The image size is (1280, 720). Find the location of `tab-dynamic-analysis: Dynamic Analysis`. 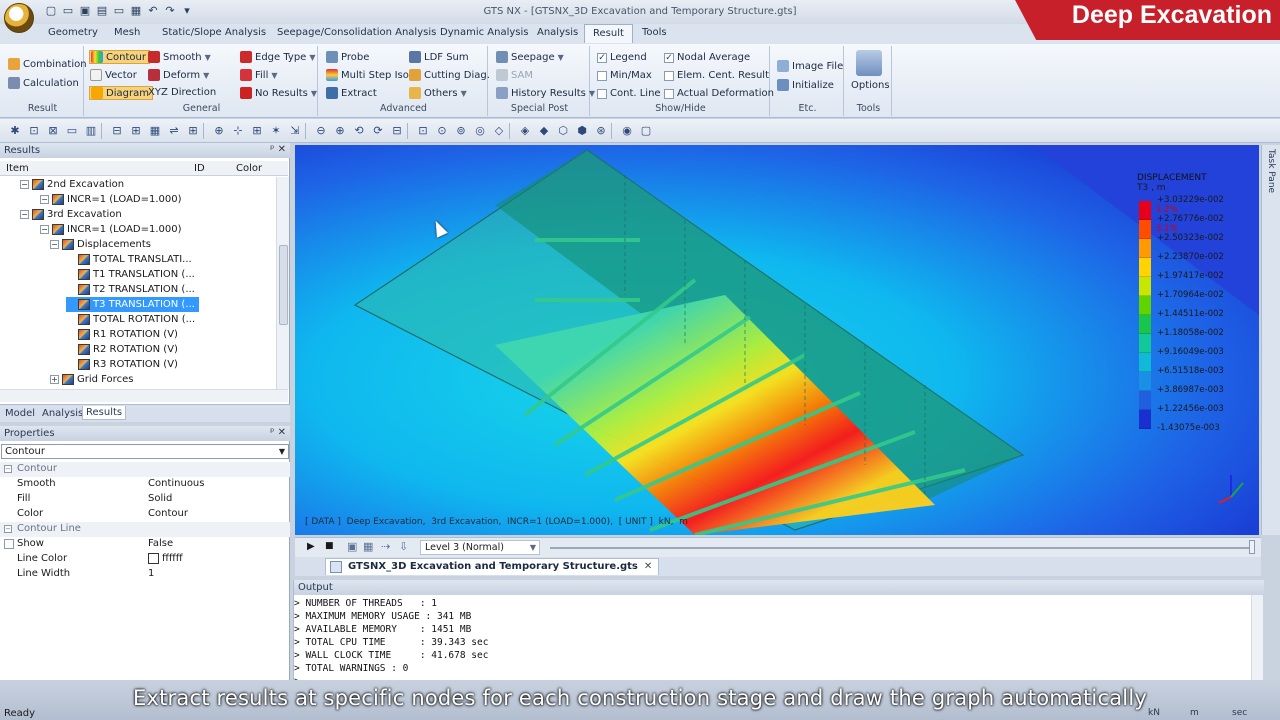

tab-dynamic-analysis: Dynamic Analysis is located at coordinates (484, 32).